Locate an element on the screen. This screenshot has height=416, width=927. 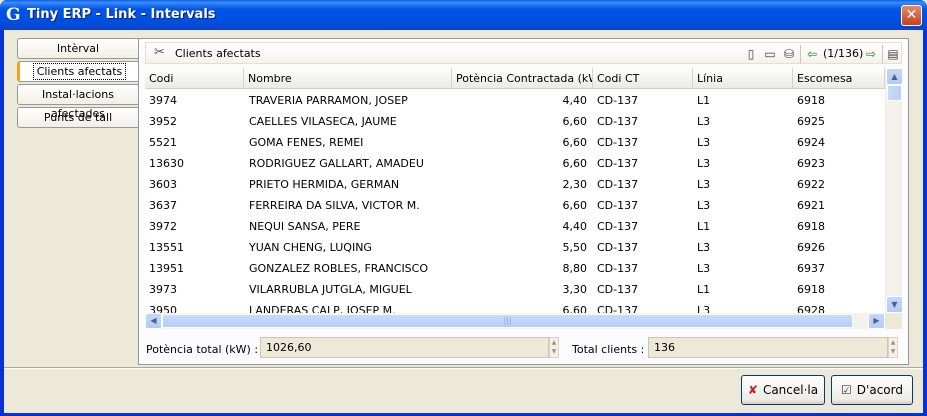
table-cell: 6918 is located at coordinates (811, 100).